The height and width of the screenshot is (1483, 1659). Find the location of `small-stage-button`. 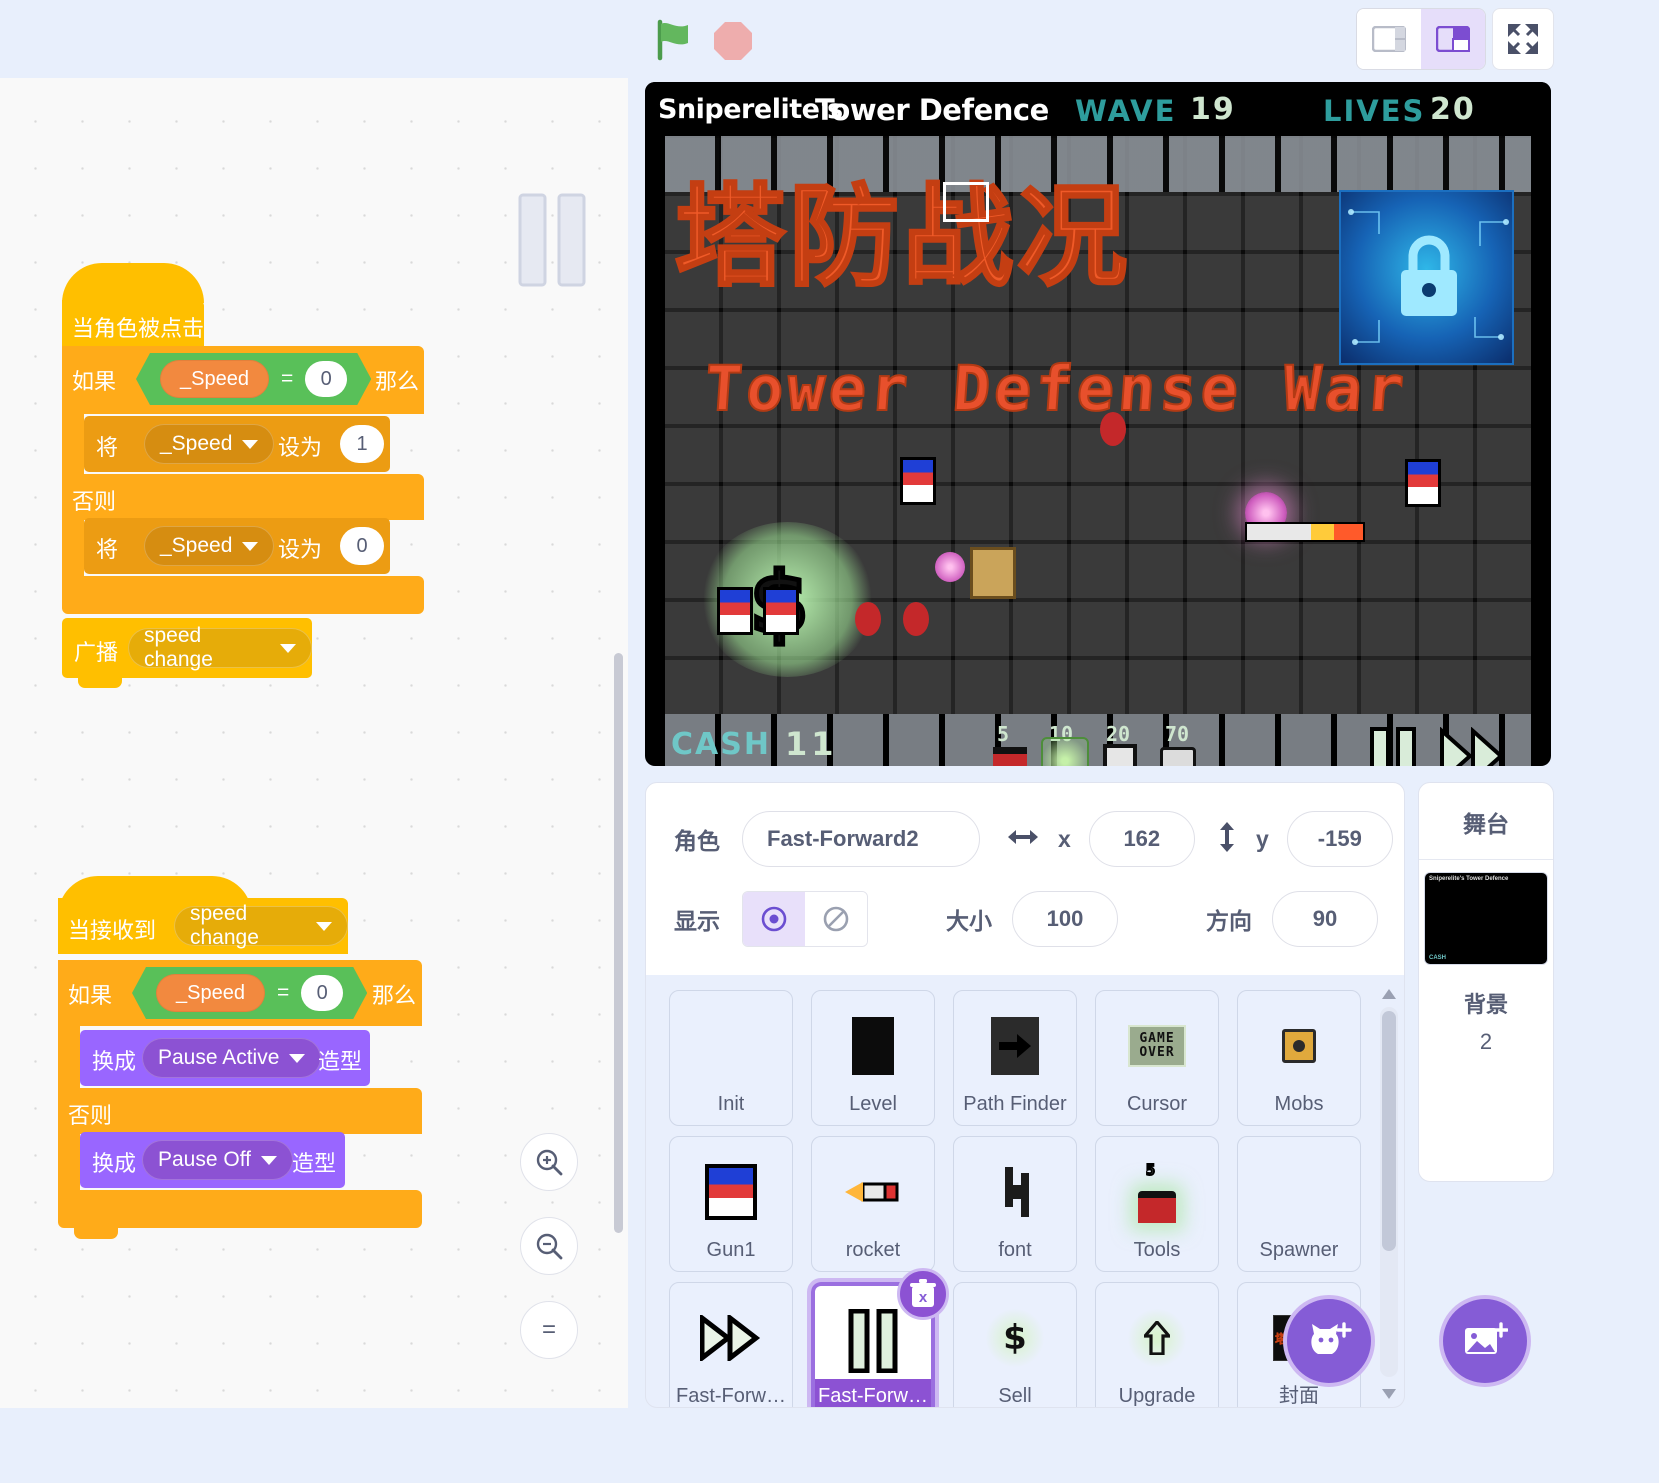

small-stage-button is located at coordinates (1389, 39).